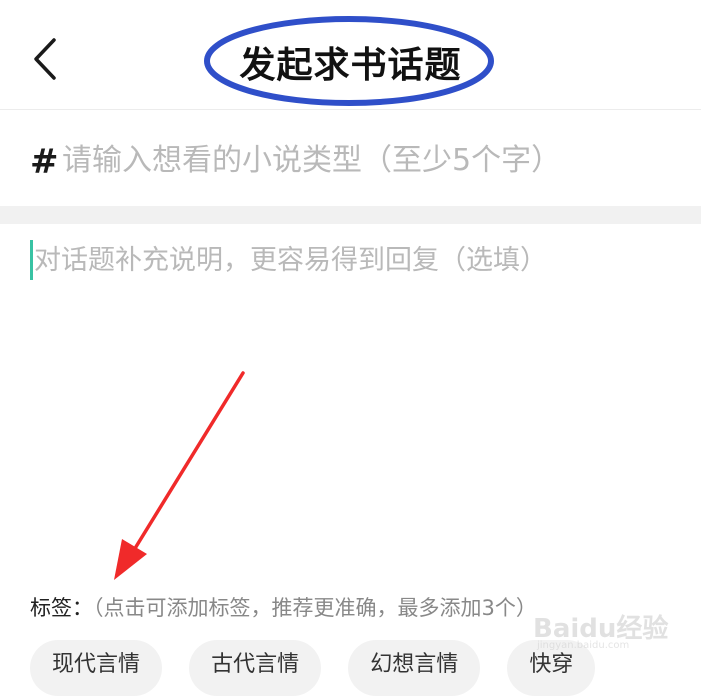 This screenshot has width=701, height=696. Describe the element at coordinates (61, 608) in the screenshot. I see `tags-label: 标签：` at that location.